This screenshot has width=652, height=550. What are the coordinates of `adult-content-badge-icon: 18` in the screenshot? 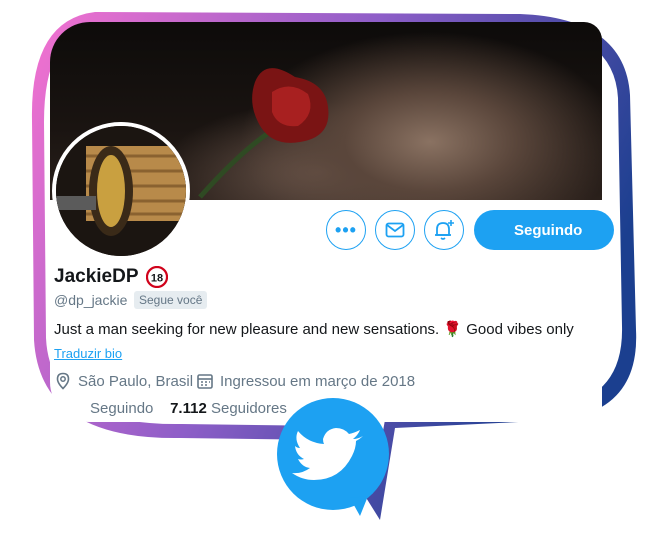 It's located at (157, 277).